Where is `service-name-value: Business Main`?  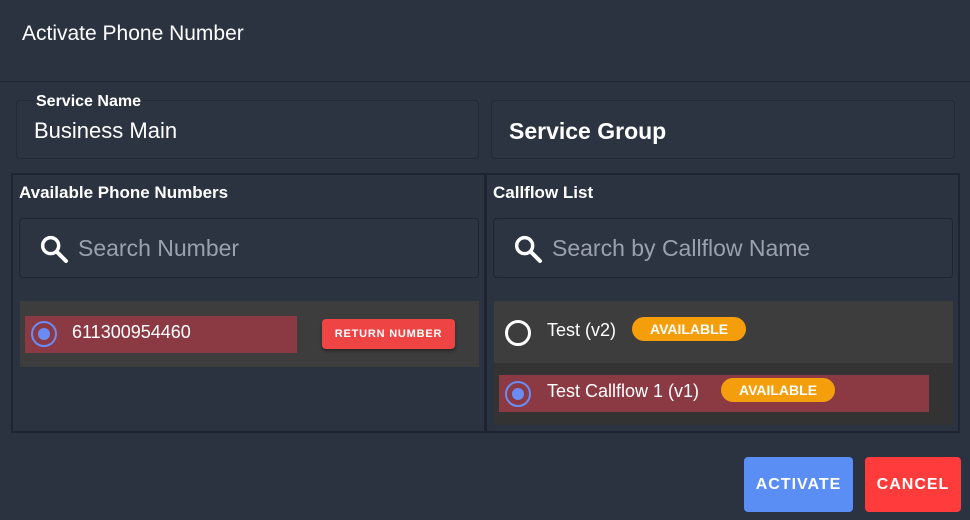
service-name-value: Business Main is located at coordinates (106, 130).